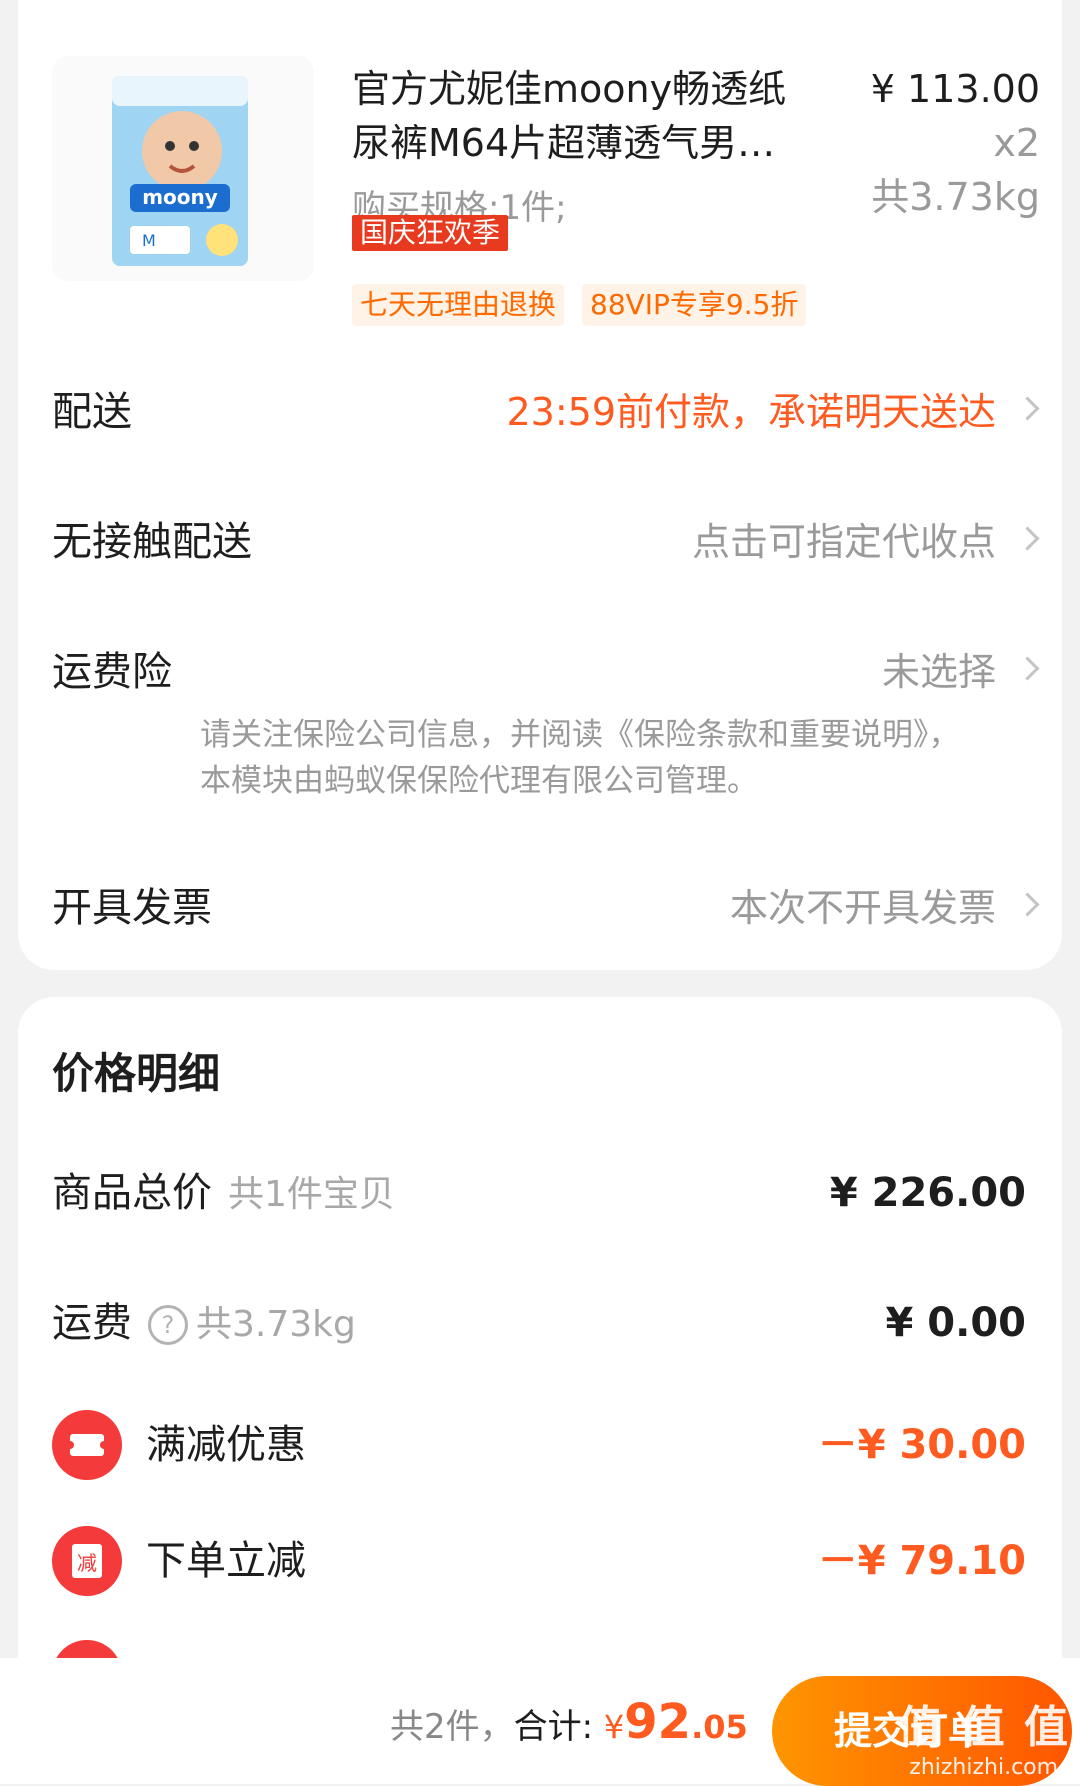  Describe the element at coordinates (180, 171) in the screenshot. I see `diaper-pack-image: moony M` at that location.